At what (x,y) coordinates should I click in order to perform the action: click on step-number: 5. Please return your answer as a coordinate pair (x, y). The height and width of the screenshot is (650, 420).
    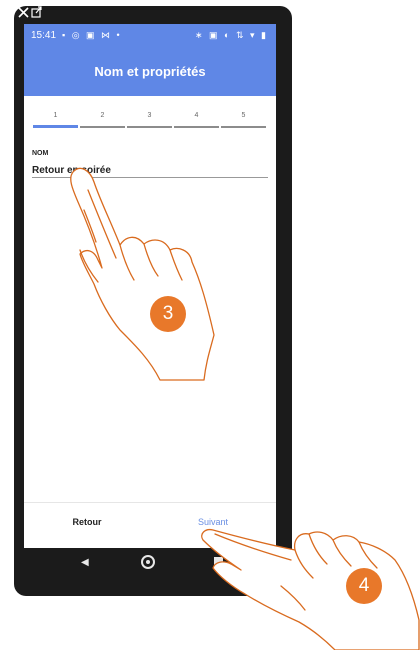
    Looking at the image, I should click on (243, 115).